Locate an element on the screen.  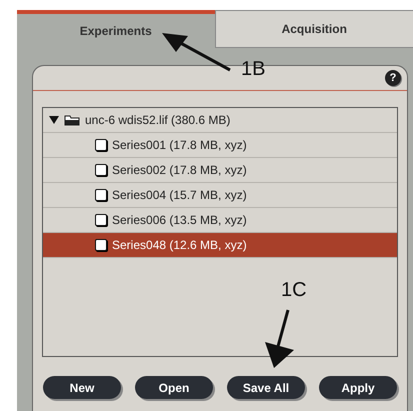
folder-icon is located at coordinates (72, 120).